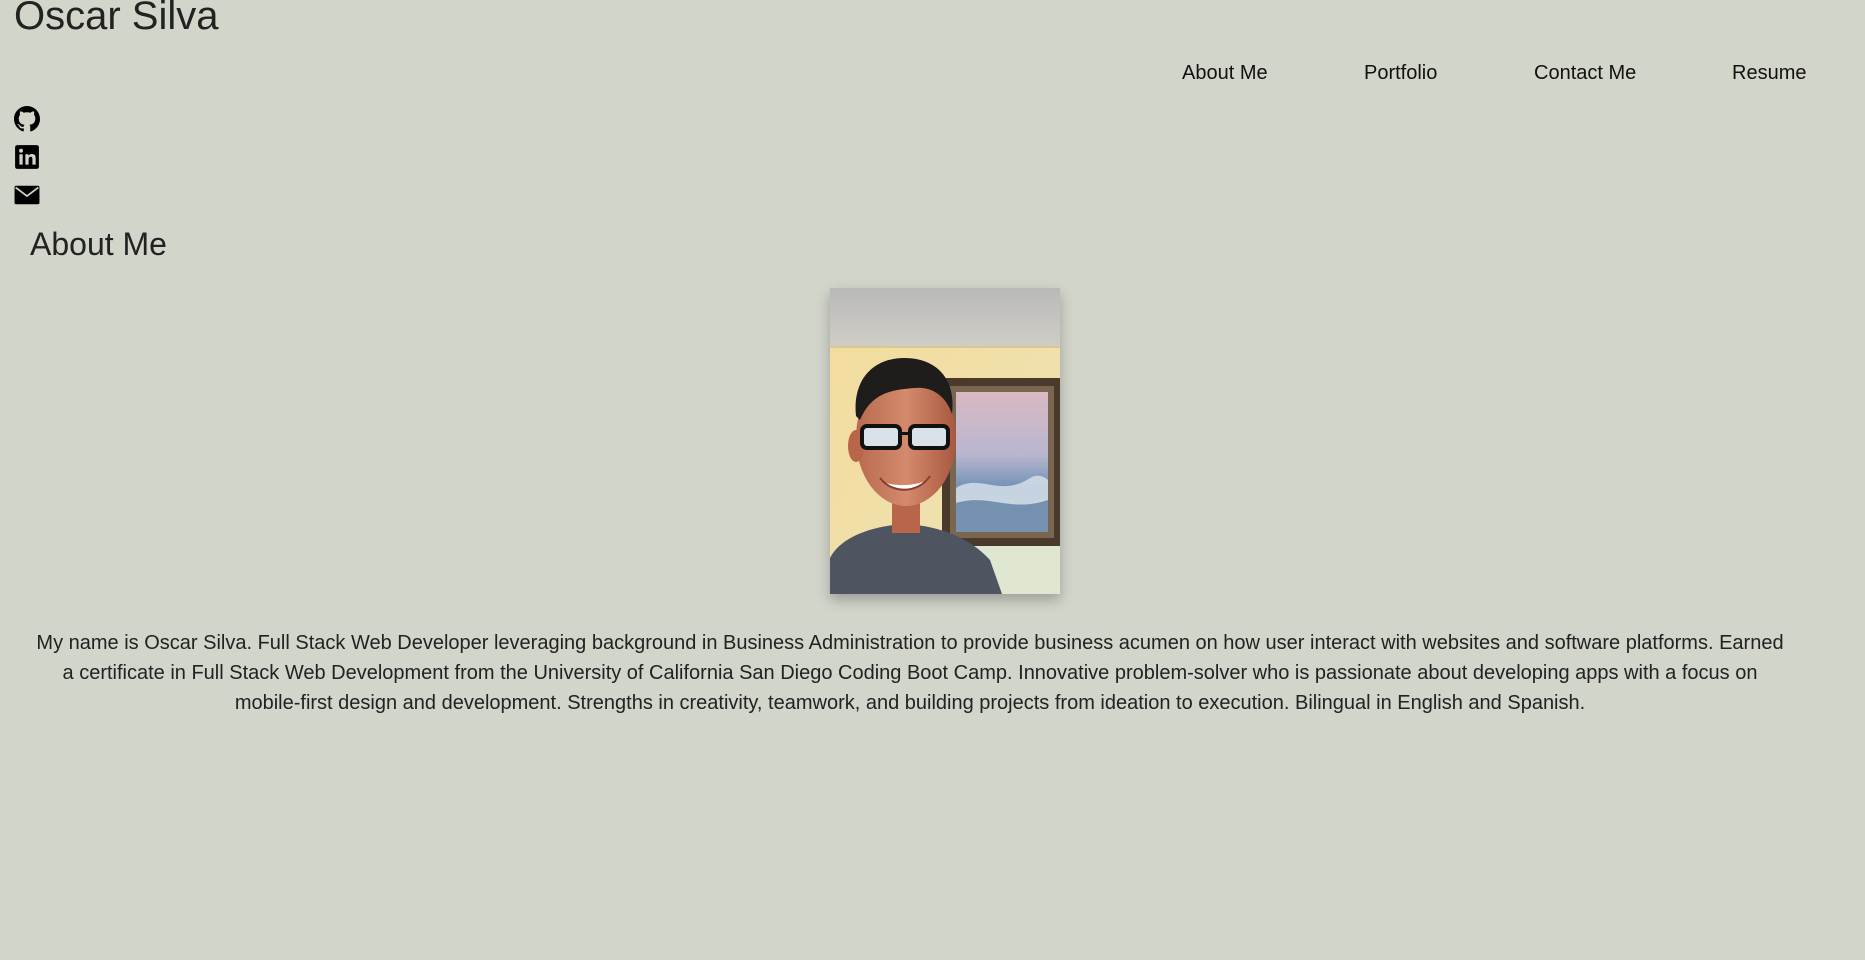  What do you see at coordinates (1400, 73) in the screenshot?
I see `nav-link-portfolio: Portfolio` at bounding box center [1400, 73].